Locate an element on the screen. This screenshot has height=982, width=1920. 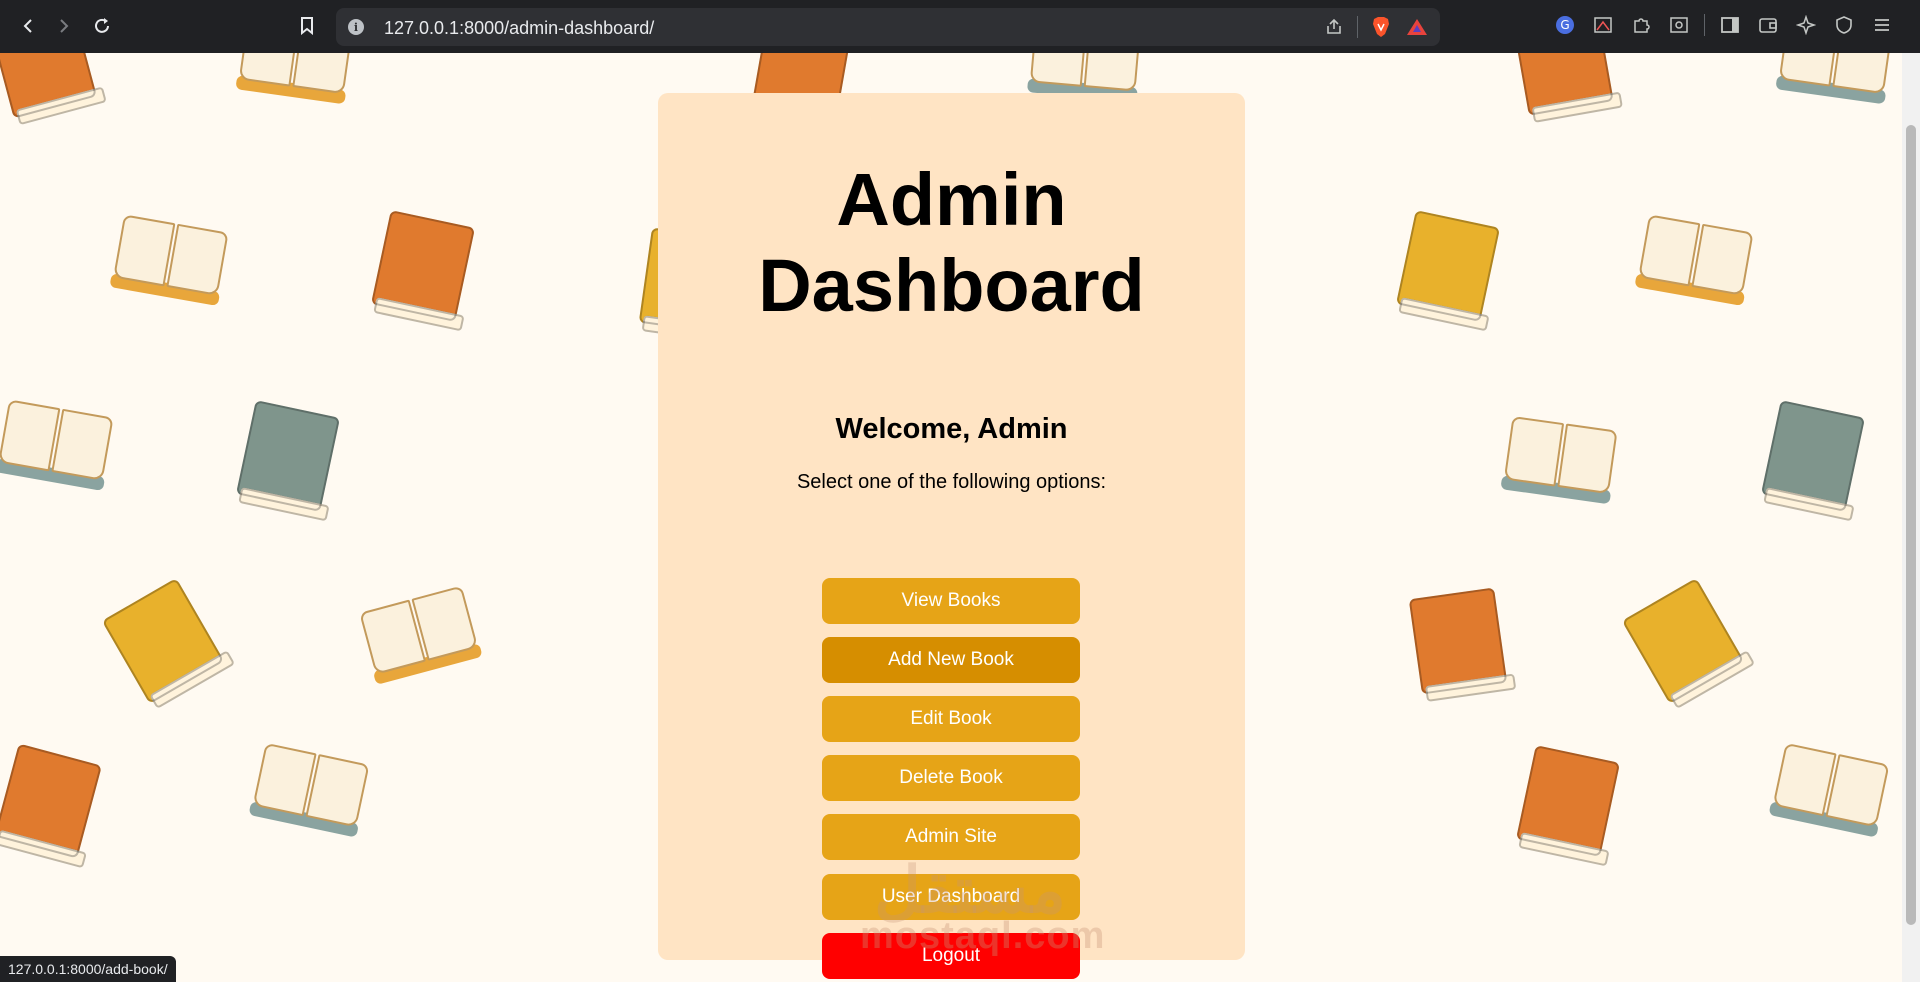
leo-ai-icon is located at coordinates (1806, 25).